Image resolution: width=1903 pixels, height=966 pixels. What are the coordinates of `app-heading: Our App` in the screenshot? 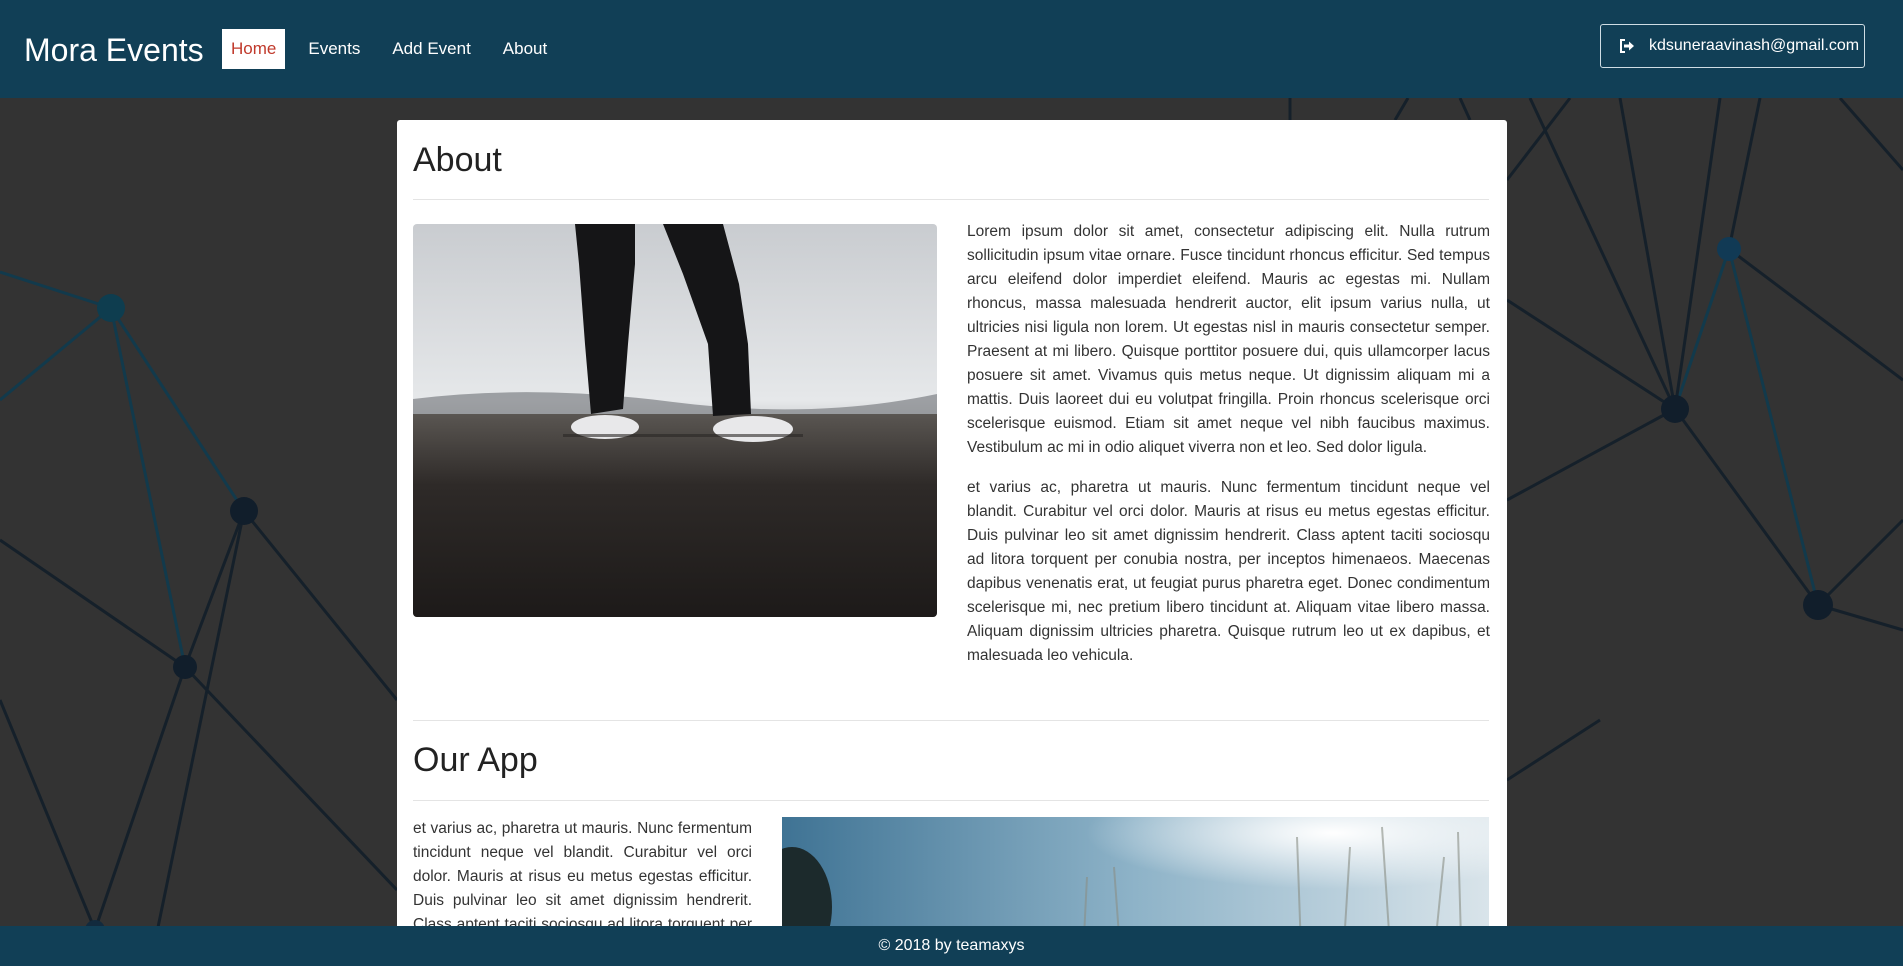 It's located at (475, 760).